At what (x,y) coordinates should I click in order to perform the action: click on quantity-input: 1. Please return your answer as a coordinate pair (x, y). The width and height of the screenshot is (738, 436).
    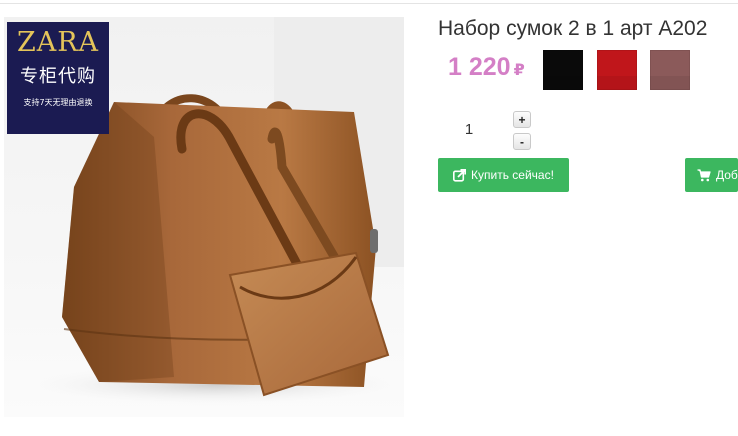
    Looking at the image, I should click on (469, 129).